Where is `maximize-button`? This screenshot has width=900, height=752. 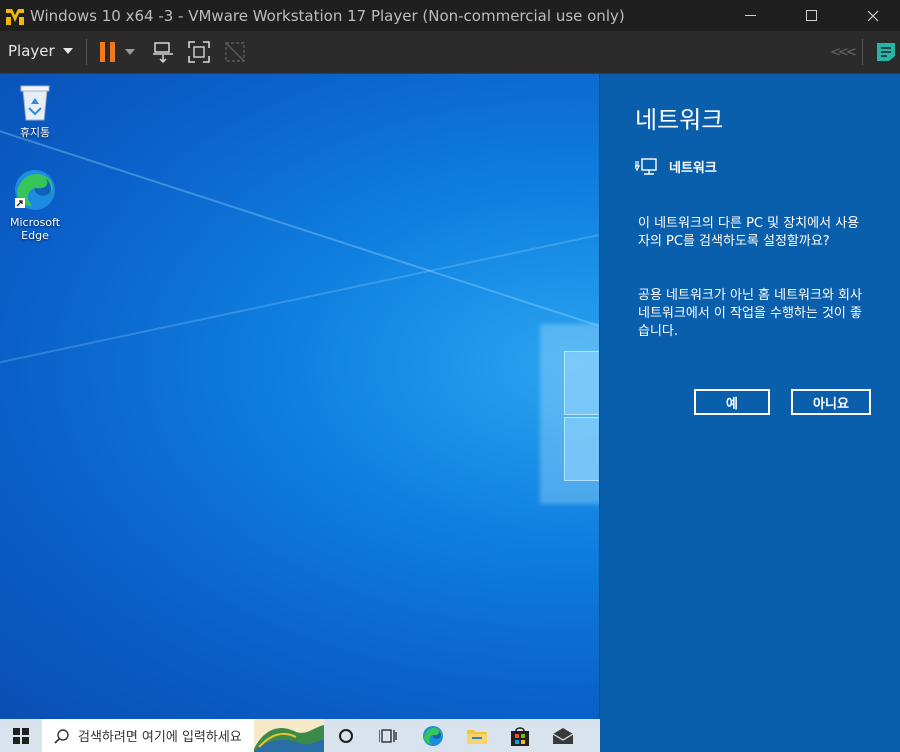
maximize-button is located at coordinates (811, 15).